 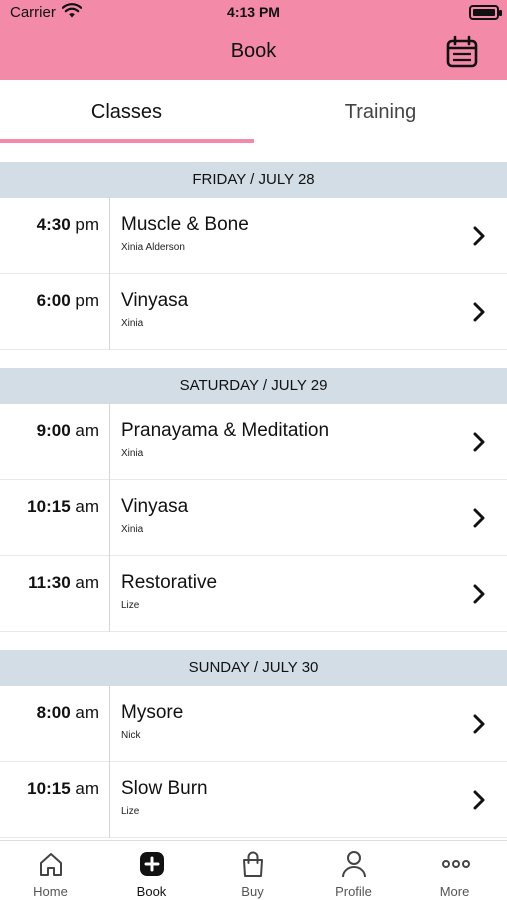 I want to click on class-name: Slow Burn, so click(x=164, y=788).